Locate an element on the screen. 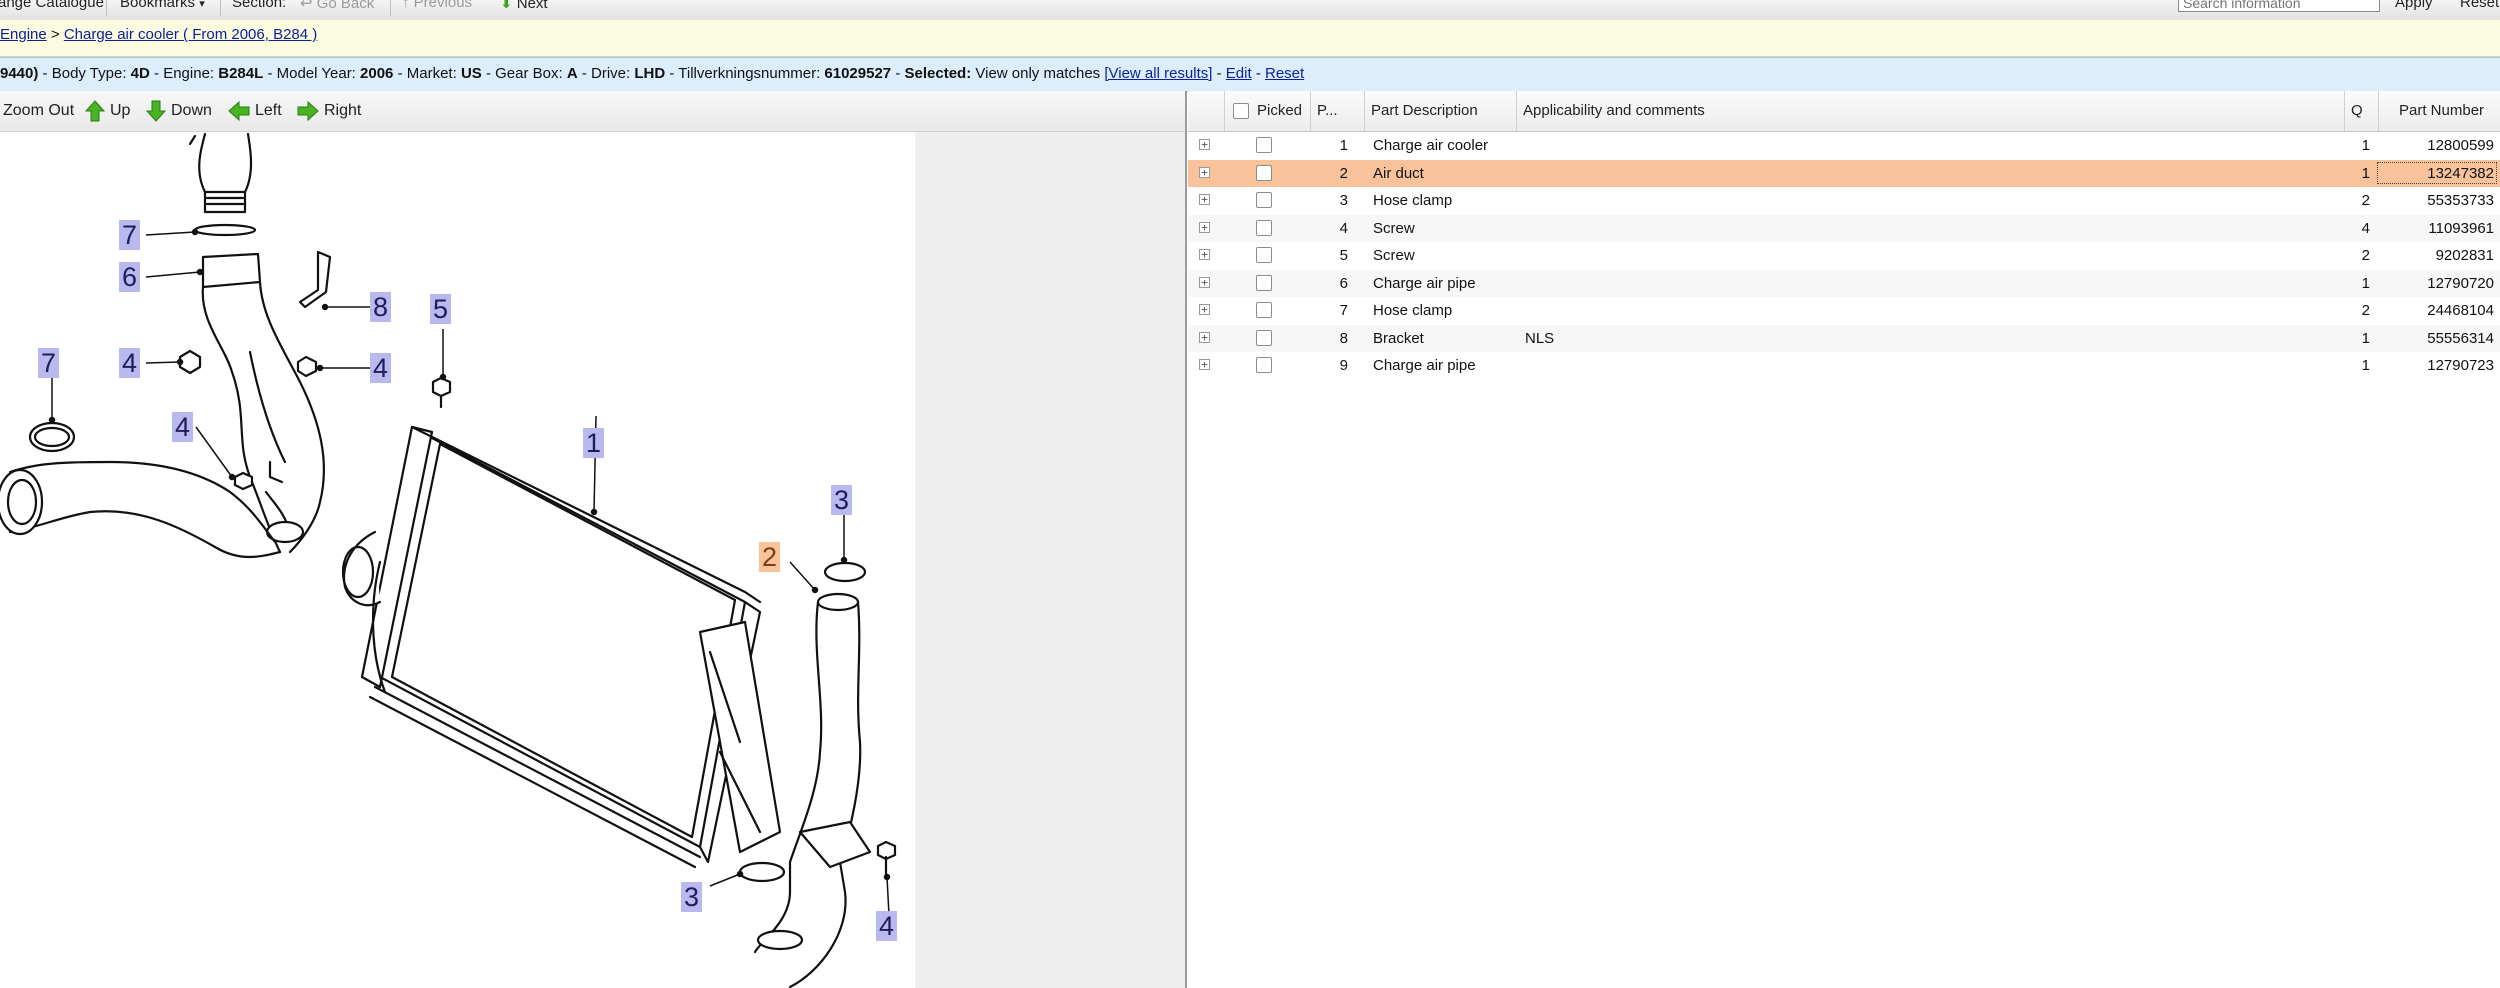 This screenshot has height=988, width=2500. go-back-button: ↩ Go Back is located at coordinates (337, 6).